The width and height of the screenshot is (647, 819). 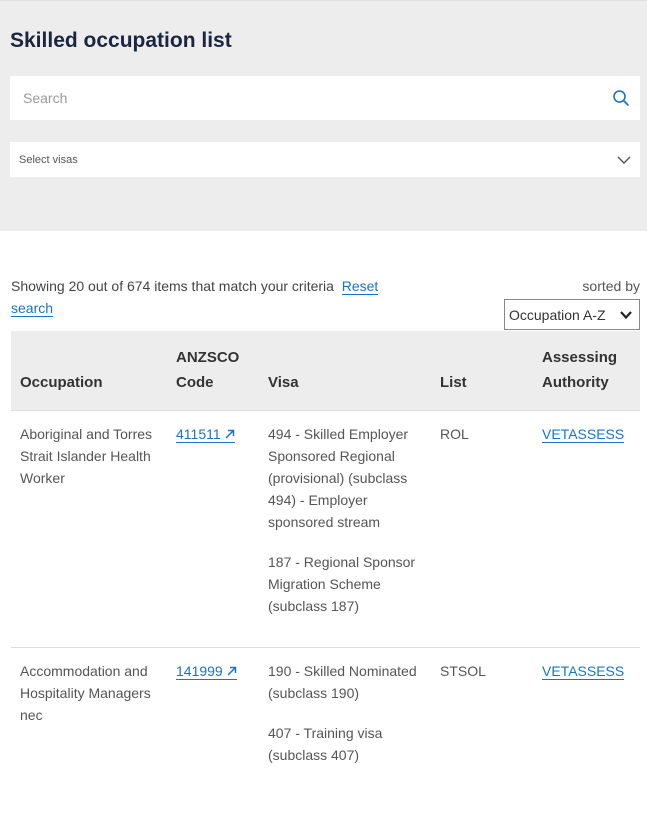 I want to click on reset-search-link: Reset, so click(x=360, y=286).